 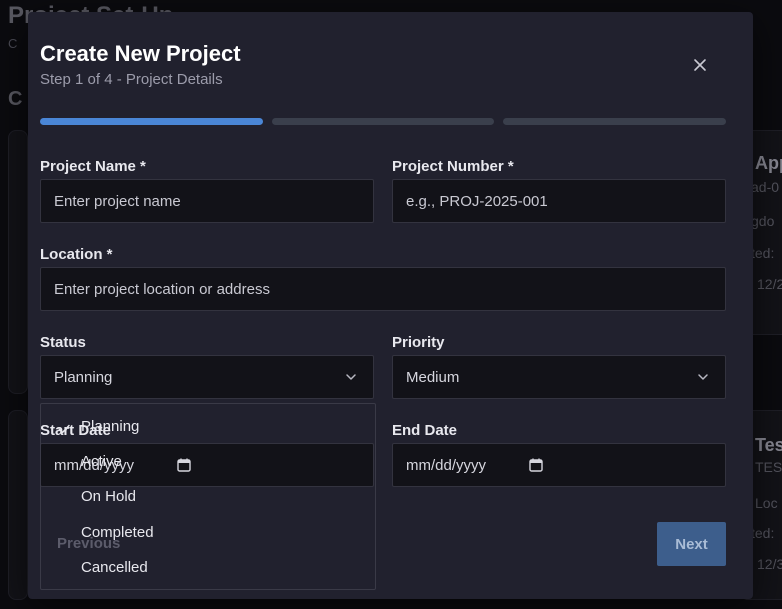 What do you see at coordinates (207, 201) in the screenshot?
I see `project-name-input: Enter project name` at bounding box center [207, 201].